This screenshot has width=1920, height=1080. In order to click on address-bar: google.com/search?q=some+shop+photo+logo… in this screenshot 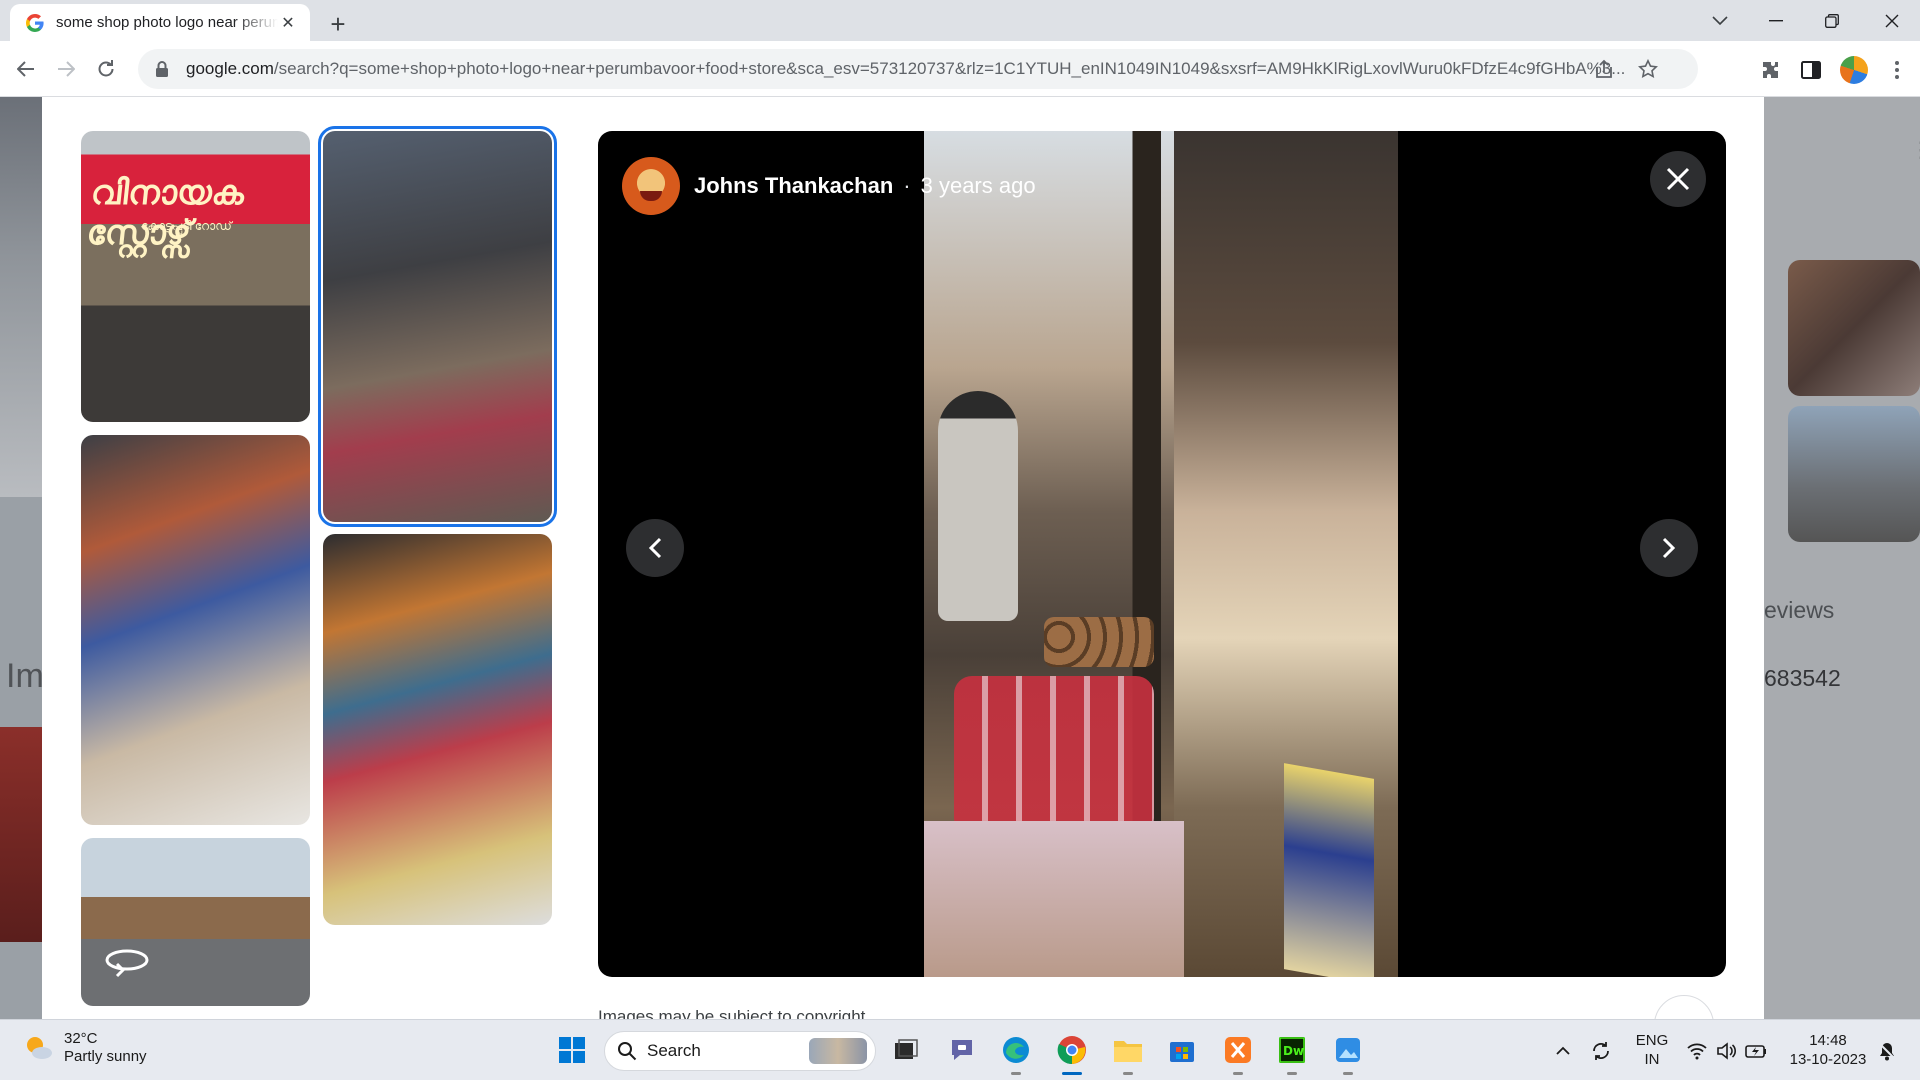, I will do `click(918, 69)`.